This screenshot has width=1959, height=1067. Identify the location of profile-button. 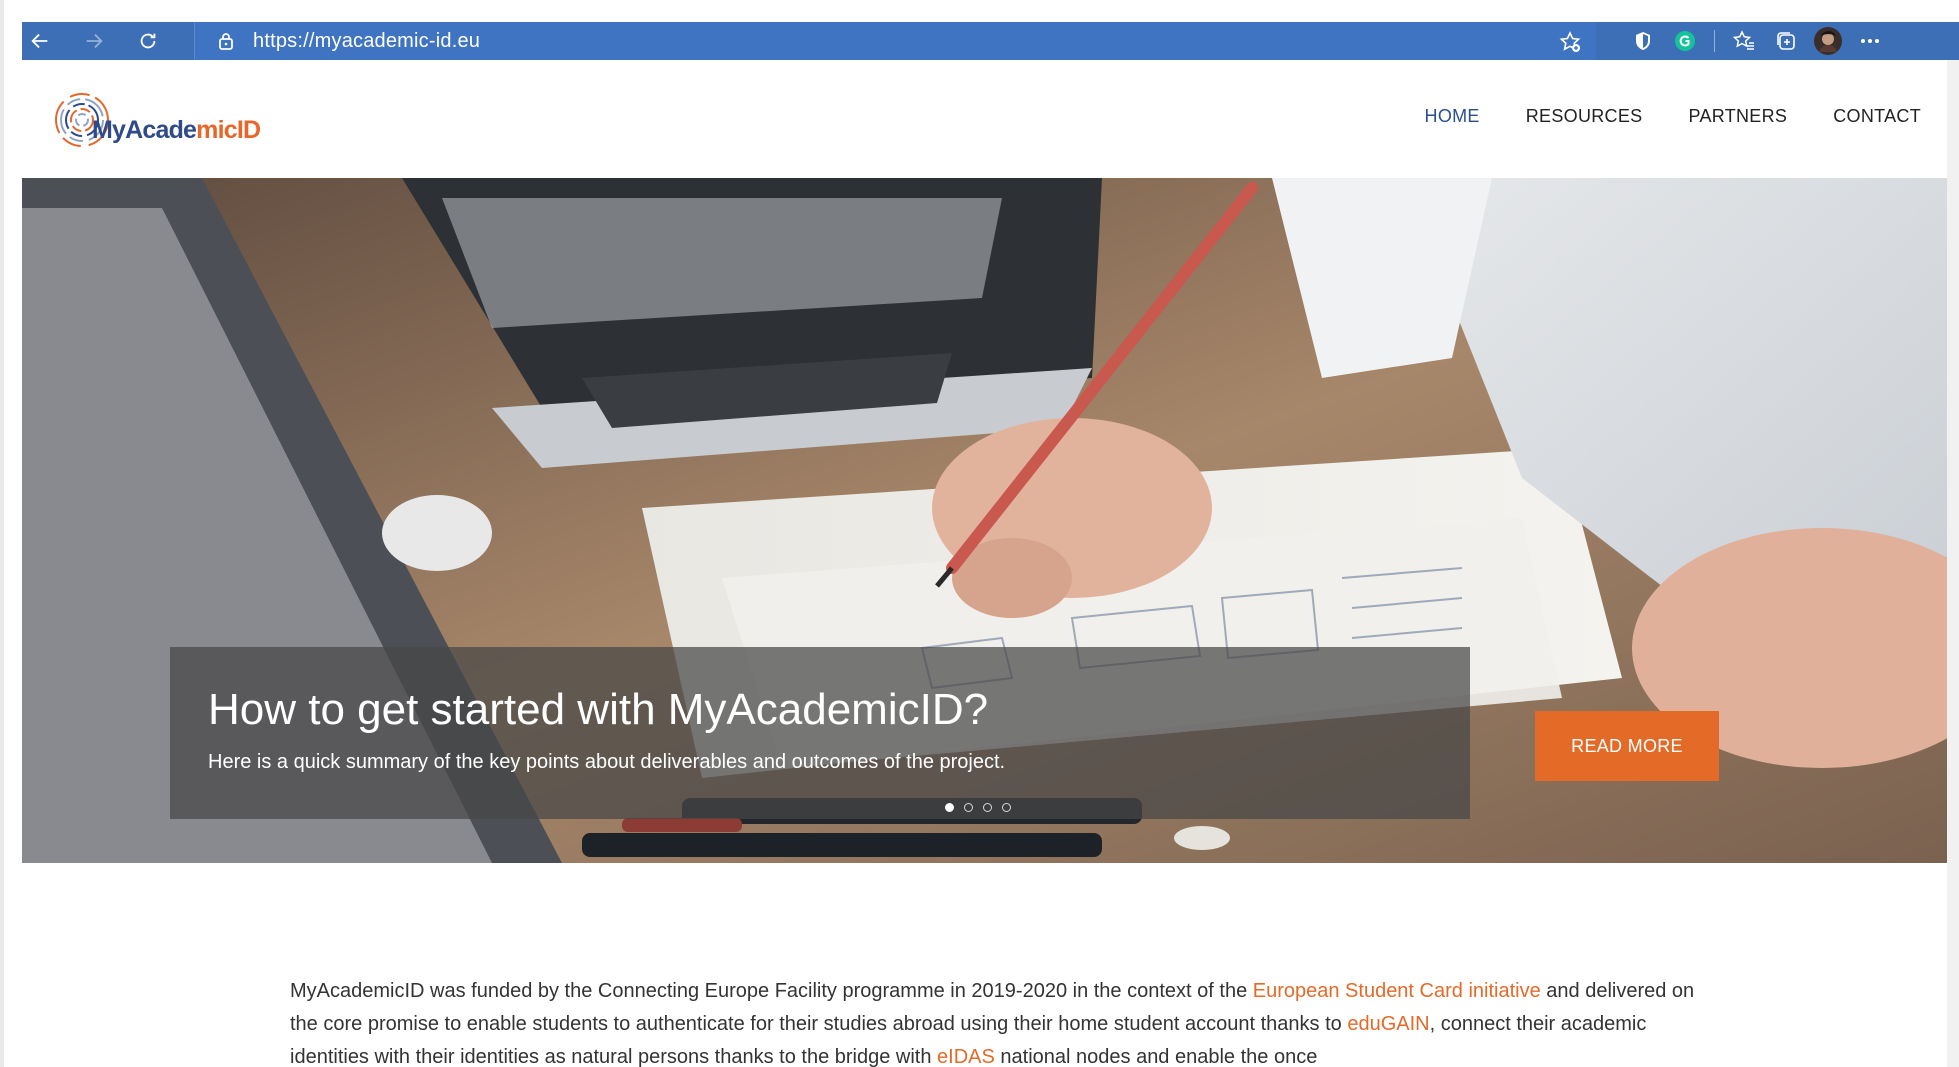
(1828, 41).